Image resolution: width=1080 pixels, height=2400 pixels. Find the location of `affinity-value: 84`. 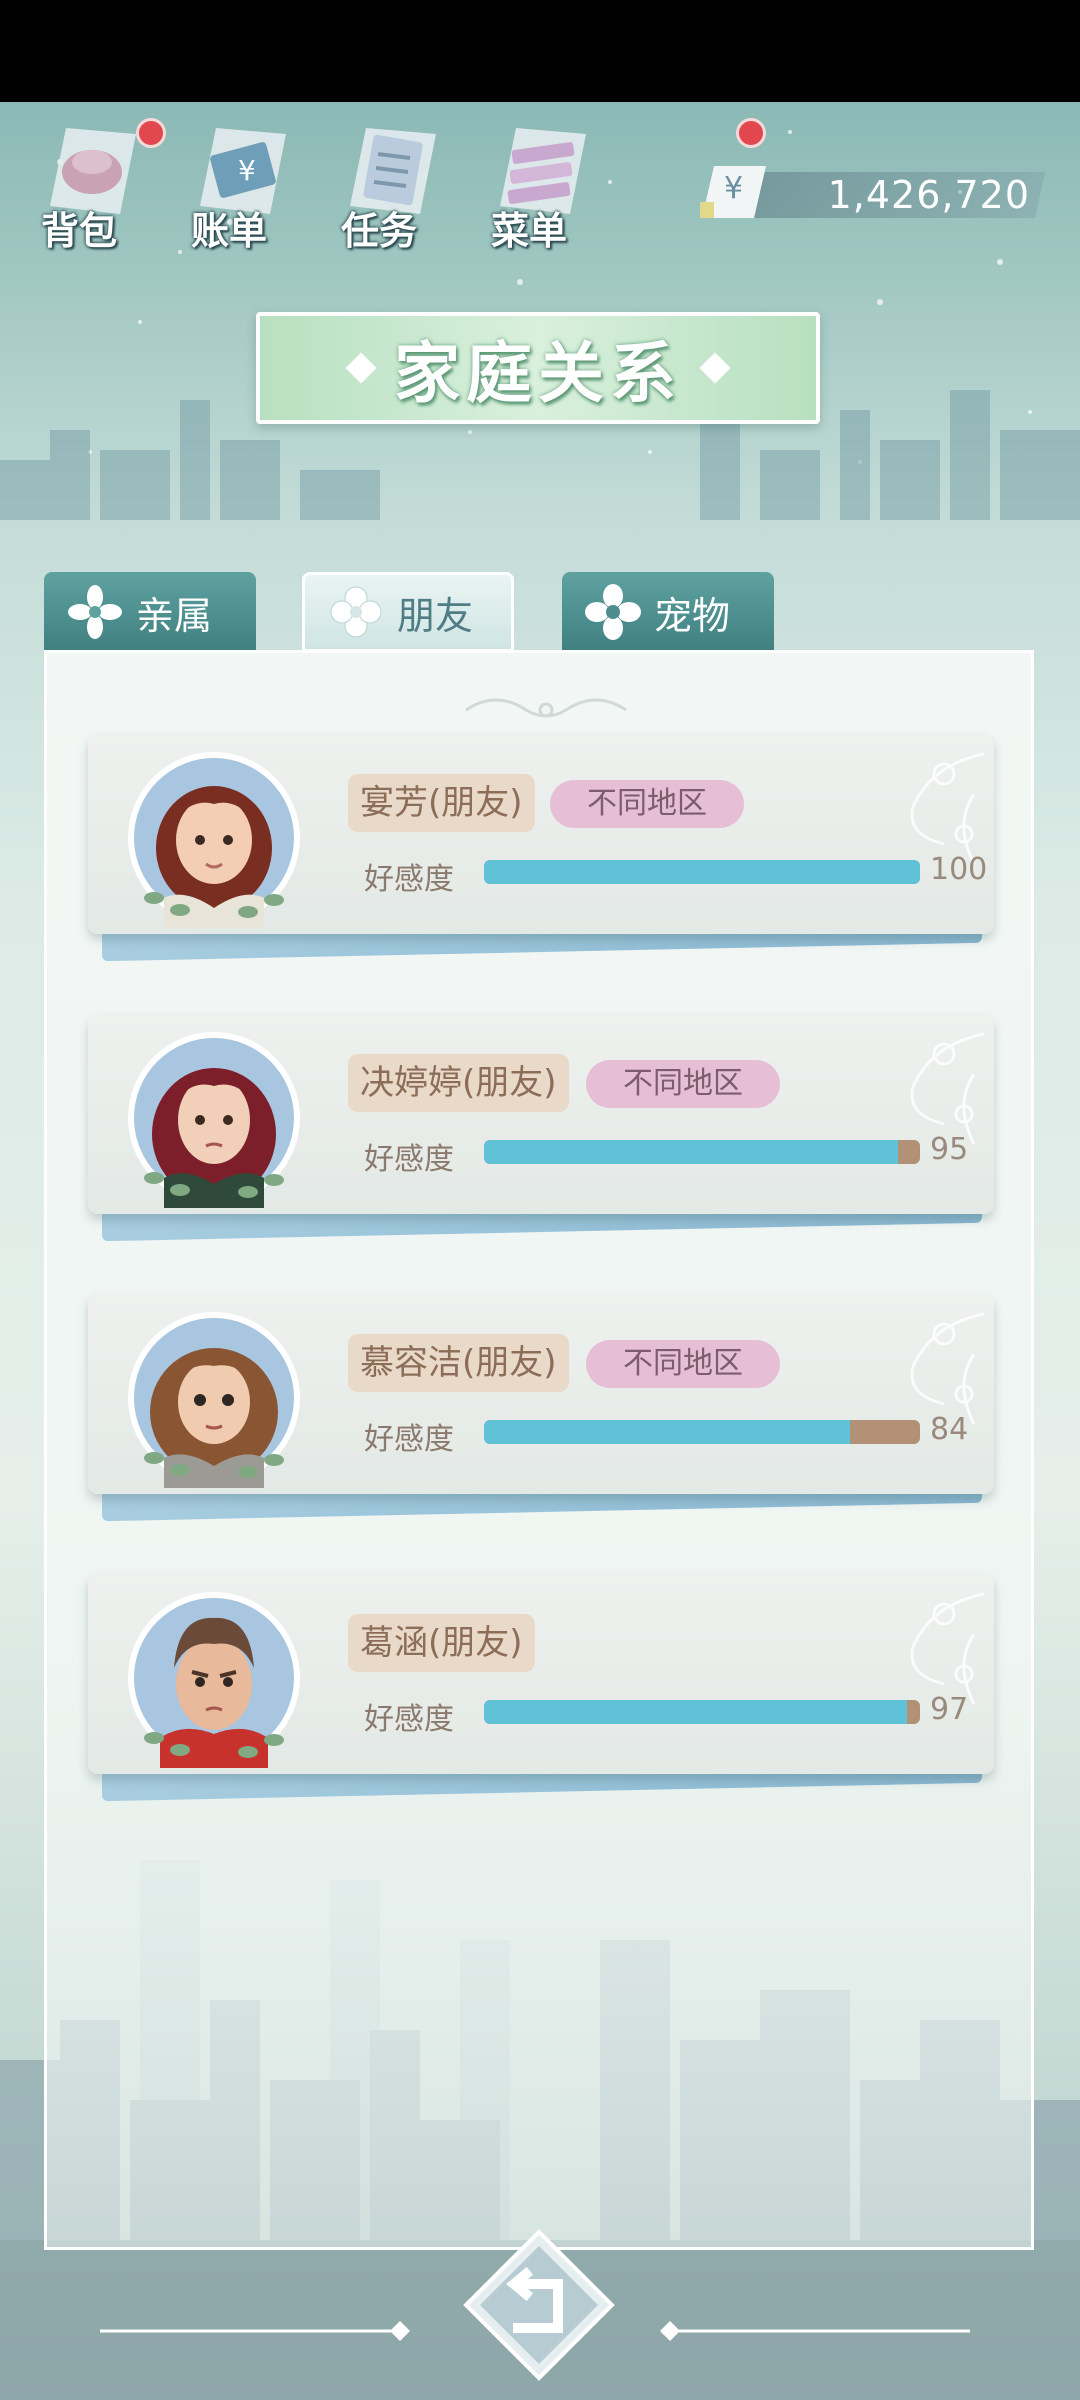

affinity-value: 84 is located at coordinates (949, 1429).